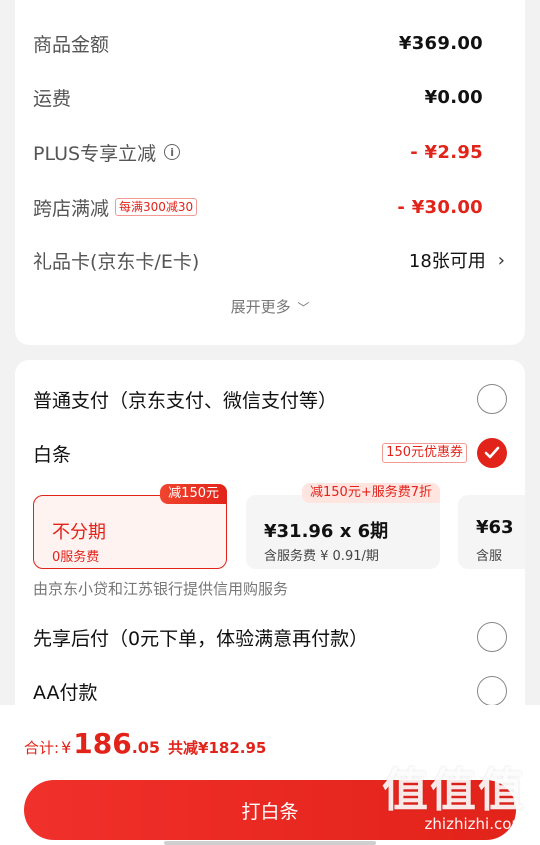 Image resolution: width=540 pixels, height=845 pixels. I want to click on expand-more-label: 展开更多, so click(260, 307).